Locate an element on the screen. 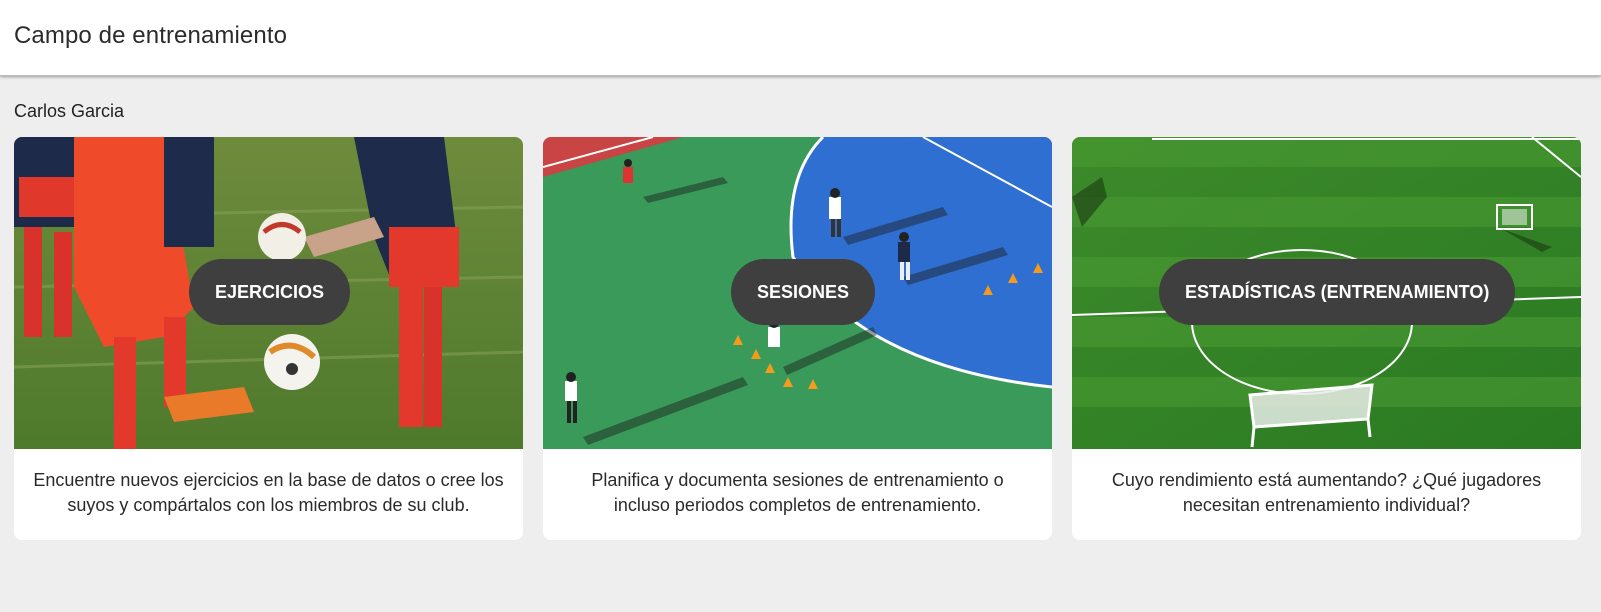 The width and height of the screenshot is (1601, 612). ejercicios-button: EJERCICIOS is located at coordinates (270, 292).